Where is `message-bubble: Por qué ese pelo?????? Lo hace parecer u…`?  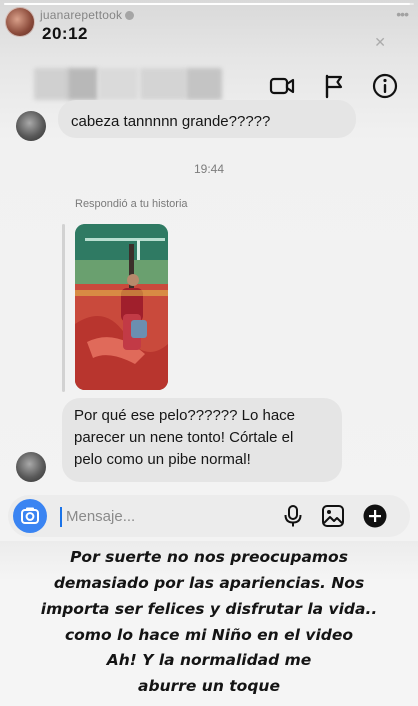
message-bubble: Por qué ese pelo?????? Lo hace parecer u… is located at coordinates (202, 440).